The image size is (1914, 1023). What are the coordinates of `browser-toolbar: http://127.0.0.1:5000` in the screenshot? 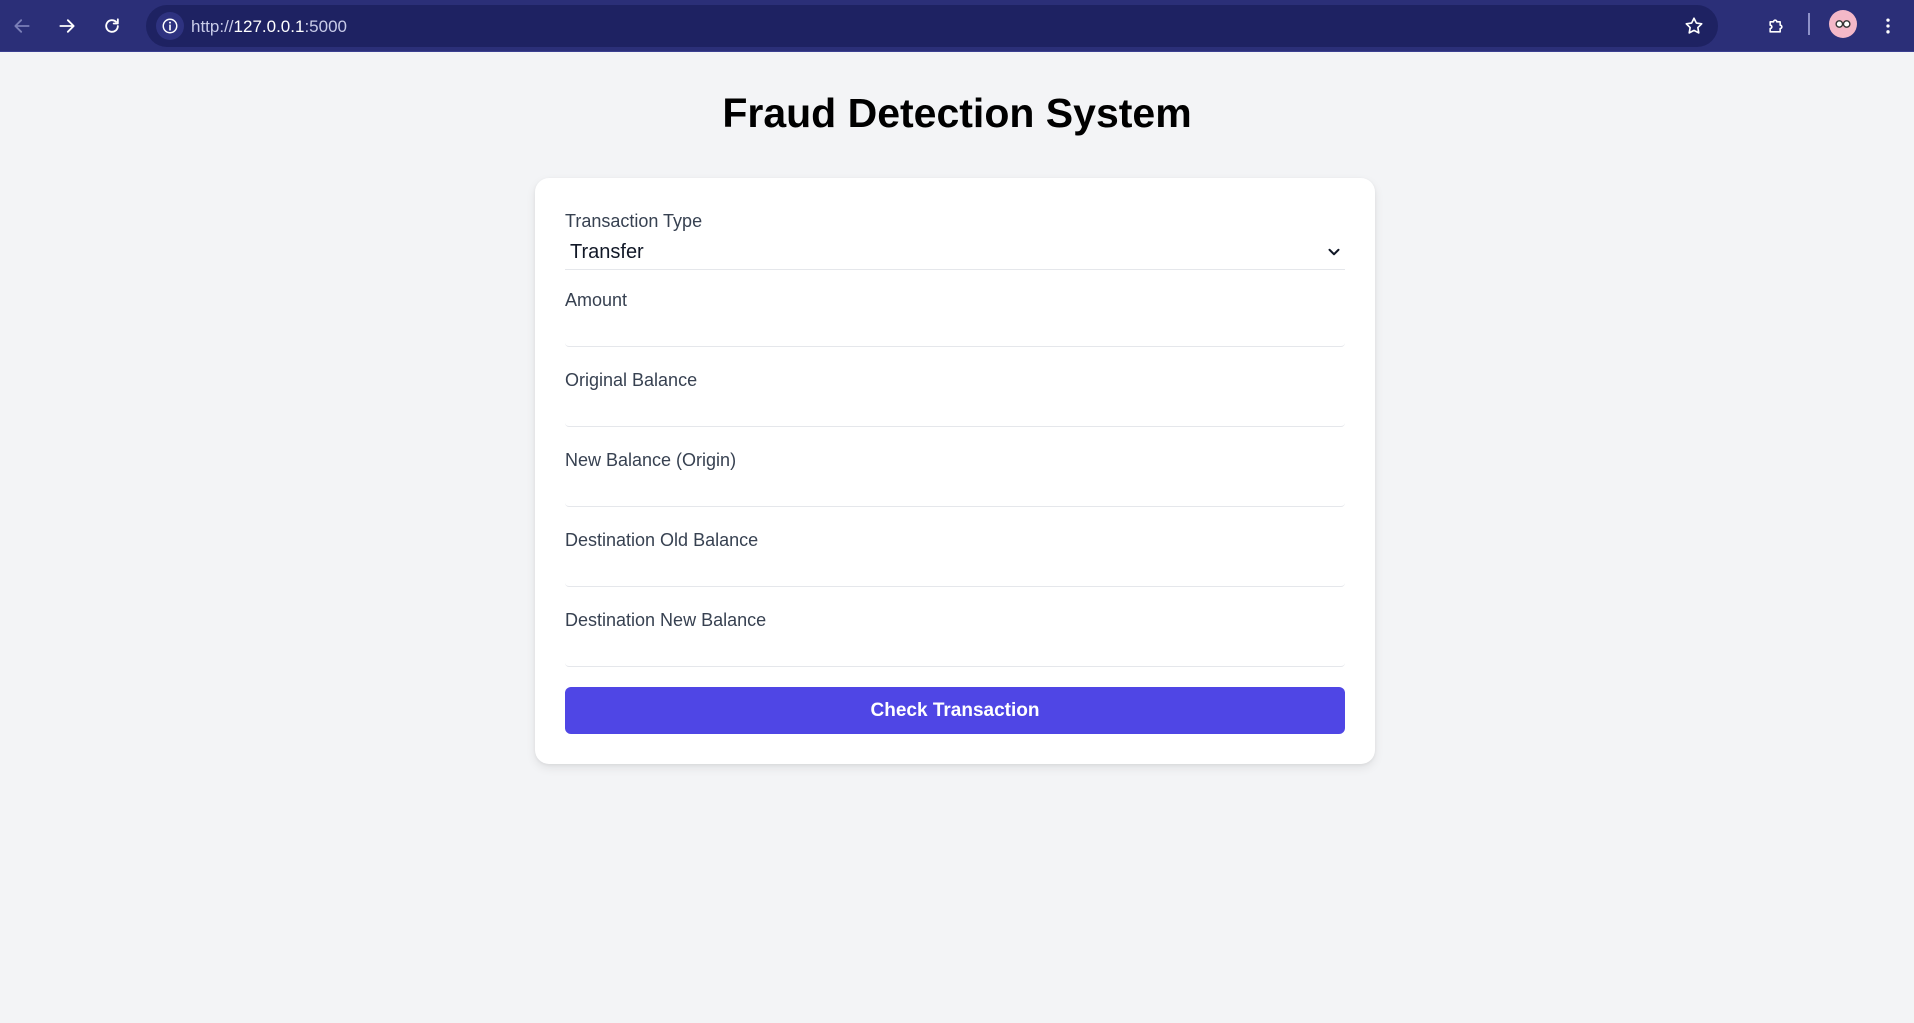 It's located at (957, 26).